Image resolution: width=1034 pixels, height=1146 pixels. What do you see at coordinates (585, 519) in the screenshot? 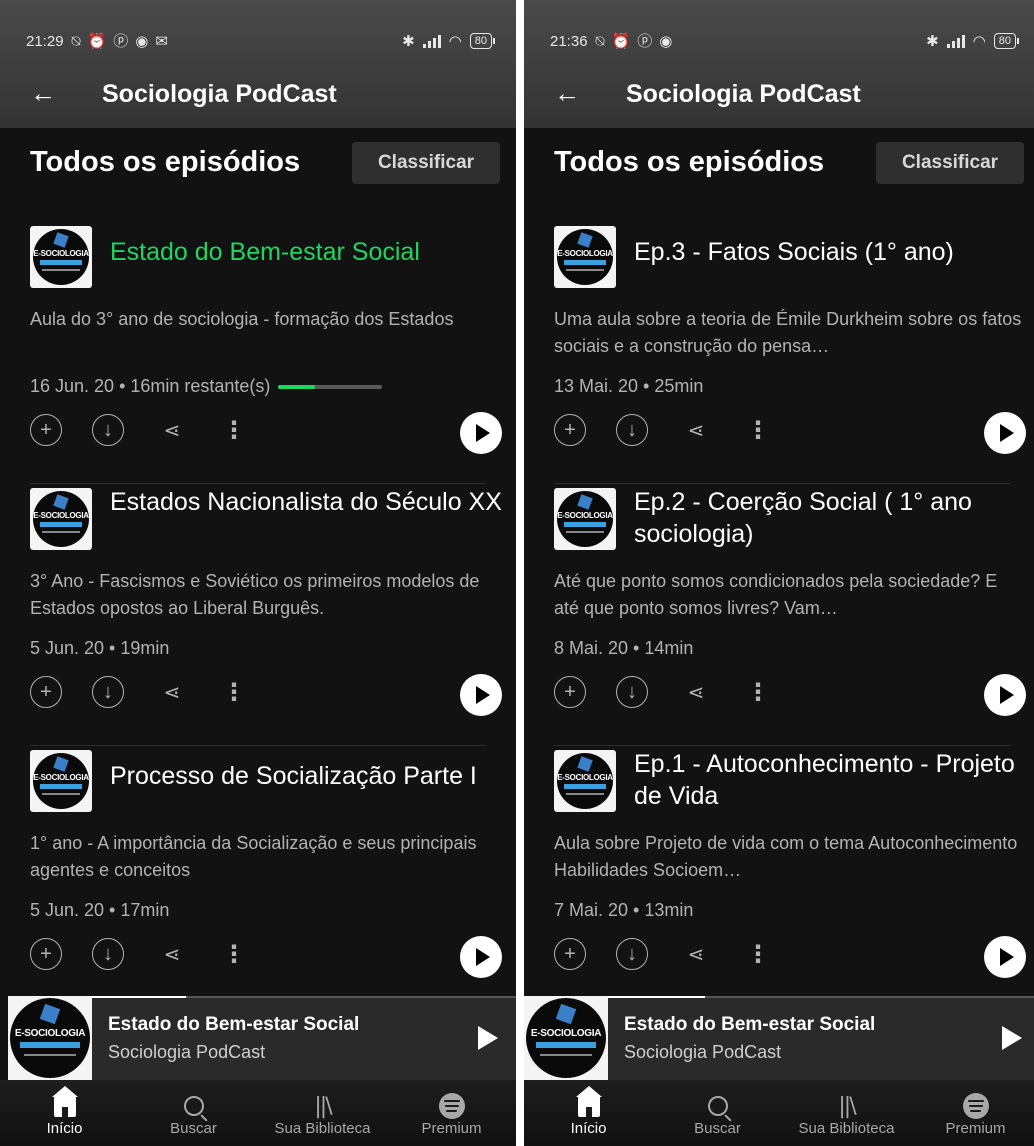
I see `episode-thumbnail: E-SOCIOLOGIA` at bounding box center [585, 519].